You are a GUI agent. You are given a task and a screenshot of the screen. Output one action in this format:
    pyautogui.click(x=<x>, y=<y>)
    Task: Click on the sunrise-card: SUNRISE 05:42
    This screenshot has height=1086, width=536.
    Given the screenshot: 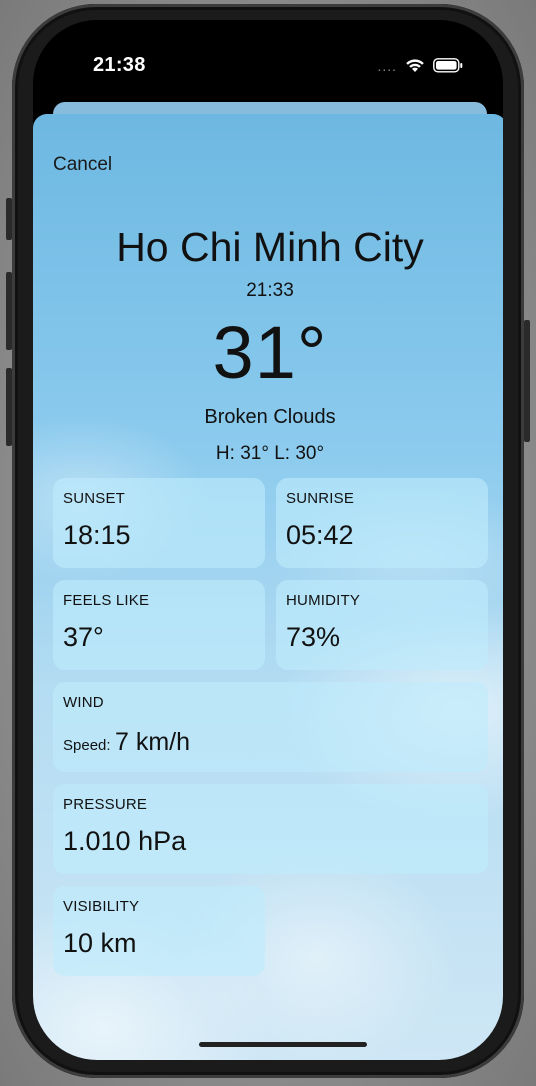 What is the action you would take?
    pyautogui.click(x=382, y=523)
    